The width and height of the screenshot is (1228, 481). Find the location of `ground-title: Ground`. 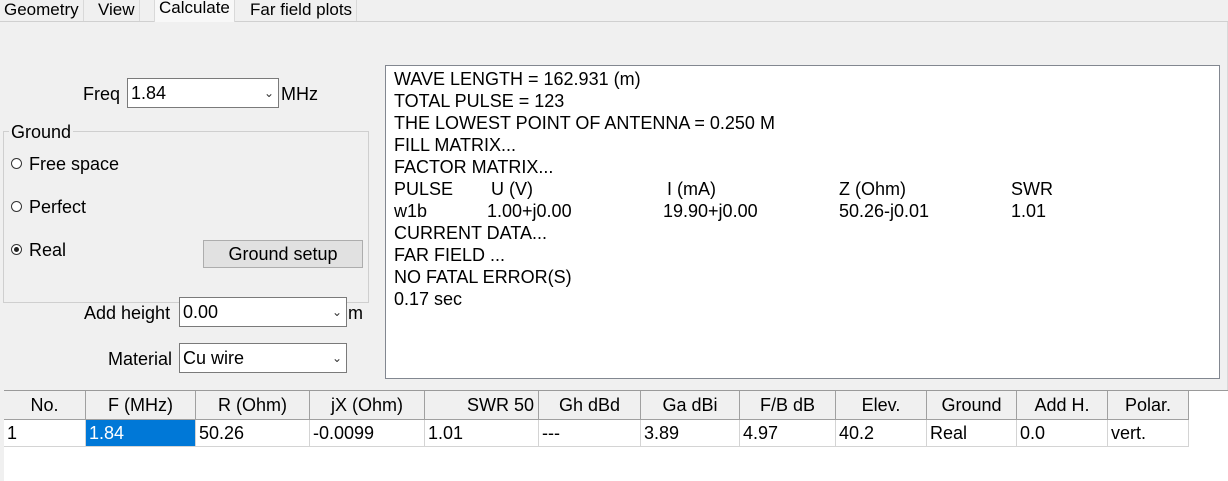

ground-title: Ground is located at coordinates (41, 132).